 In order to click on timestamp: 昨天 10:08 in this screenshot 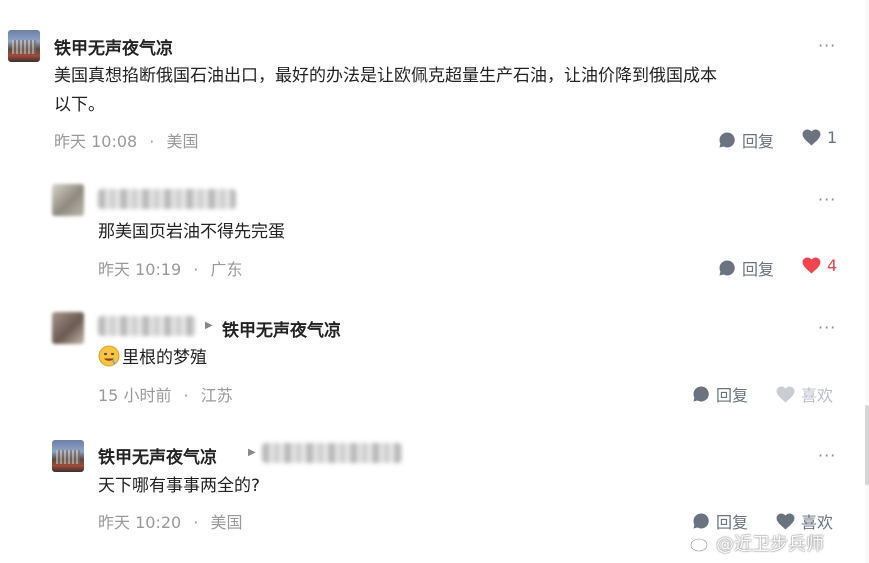, I will do `click(96, 141)`.